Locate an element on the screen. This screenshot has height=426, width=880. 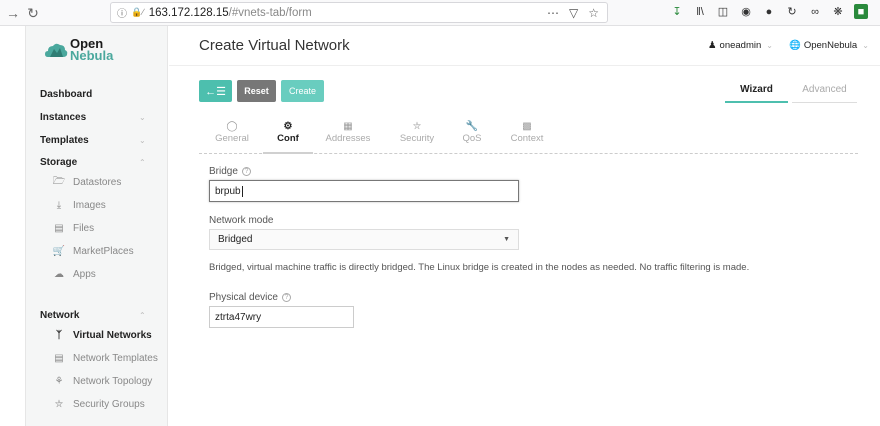
code-fork-icon: ᛉ is located at coordinates (59, 335).